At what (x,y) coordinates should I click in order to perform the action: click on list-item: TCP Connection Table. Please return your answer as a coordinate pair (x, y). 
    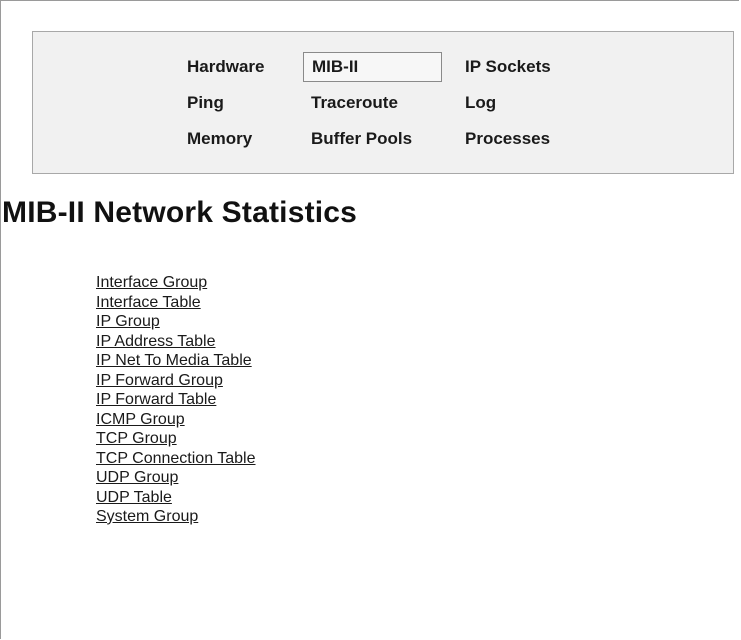
    Looking at the image, I should click on (176, 459).